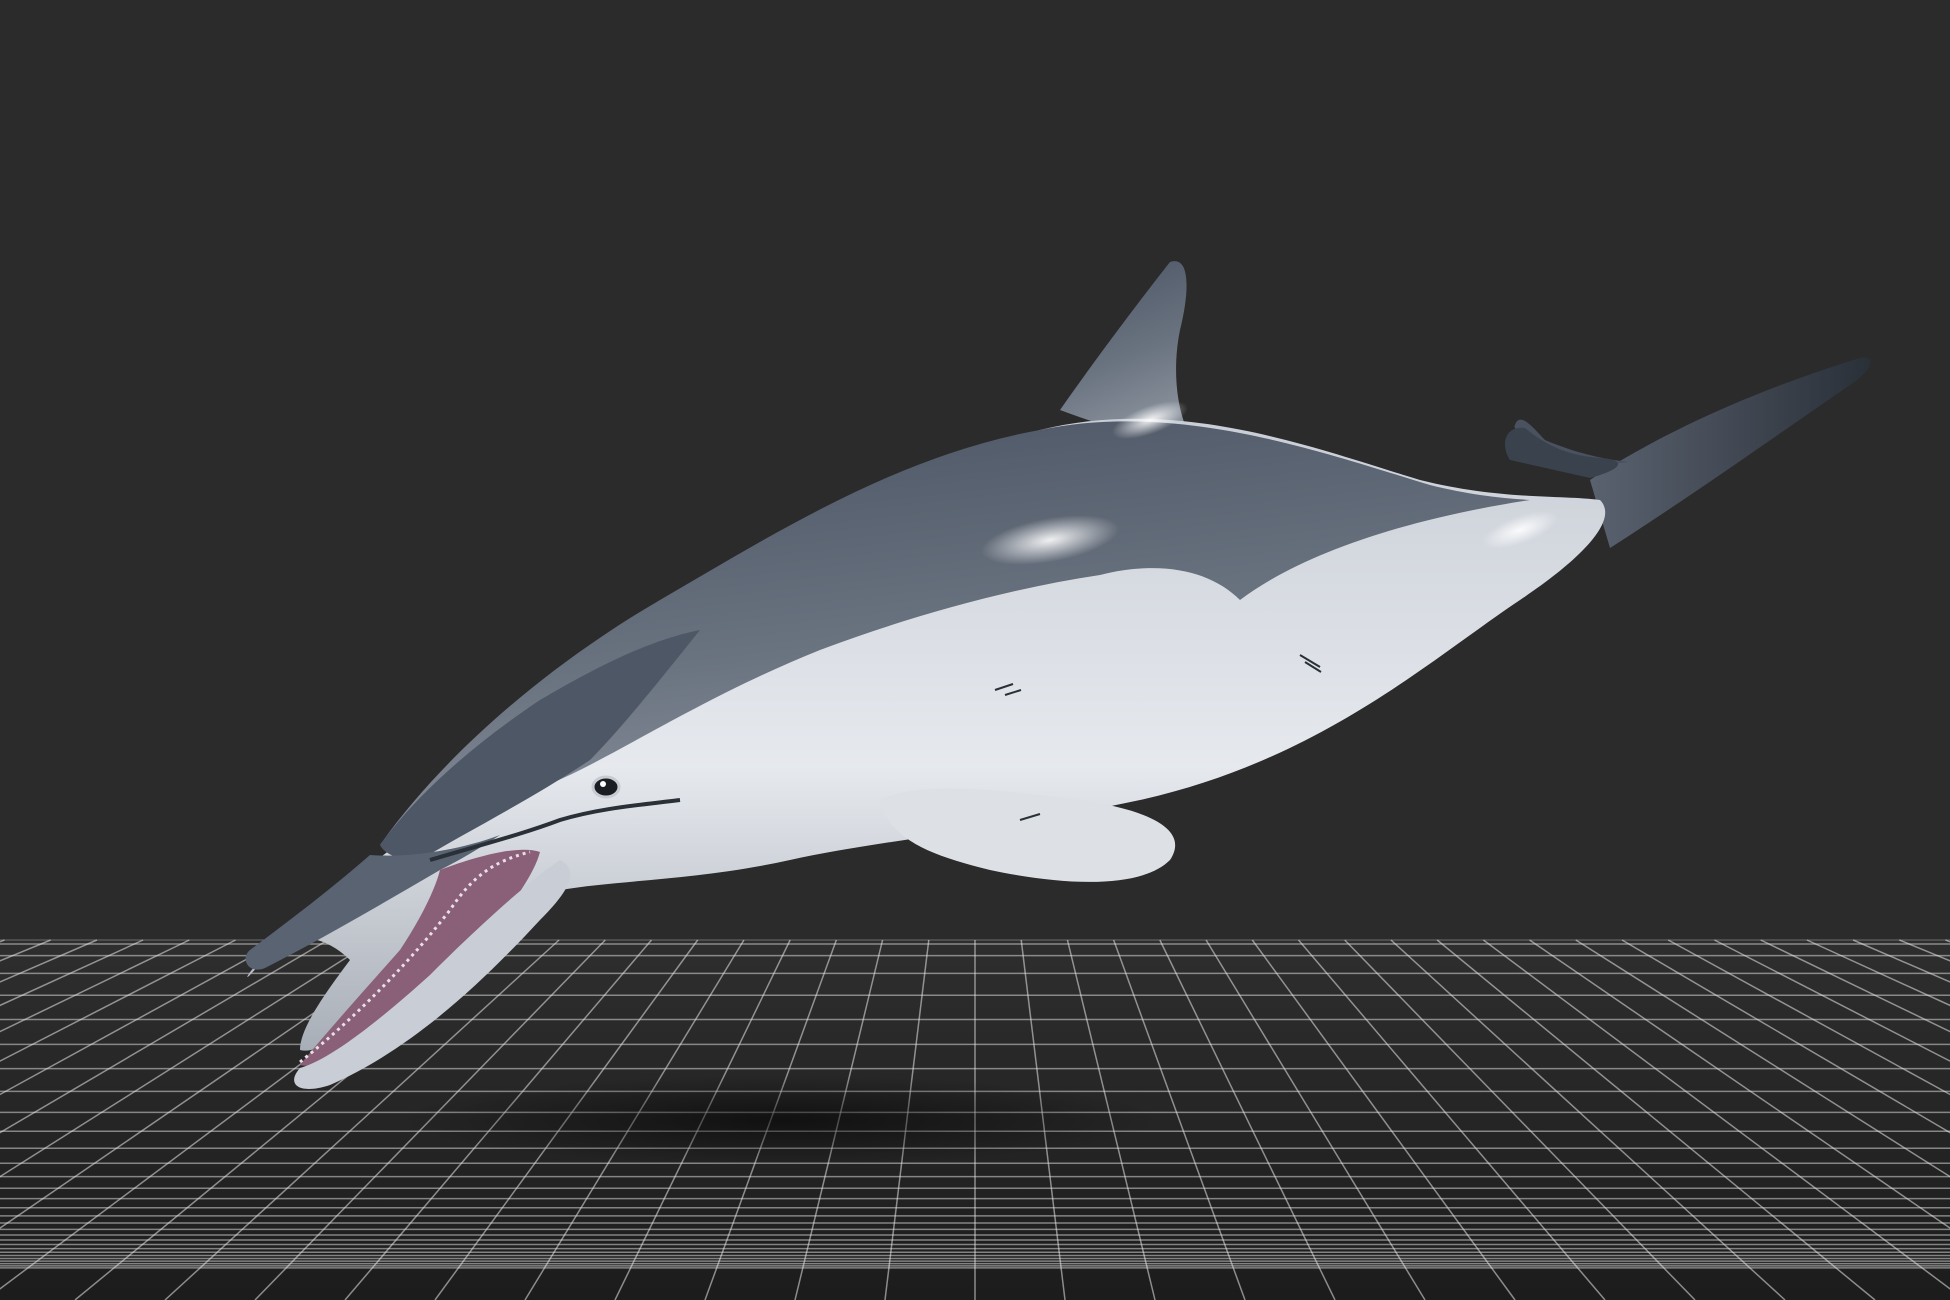 This screenshot has height=1300, width=1950. What do you see at coordinates (780, 1120) in the screenshot?
I see `dolphin-shadow` at bounding box center [780, 1120].